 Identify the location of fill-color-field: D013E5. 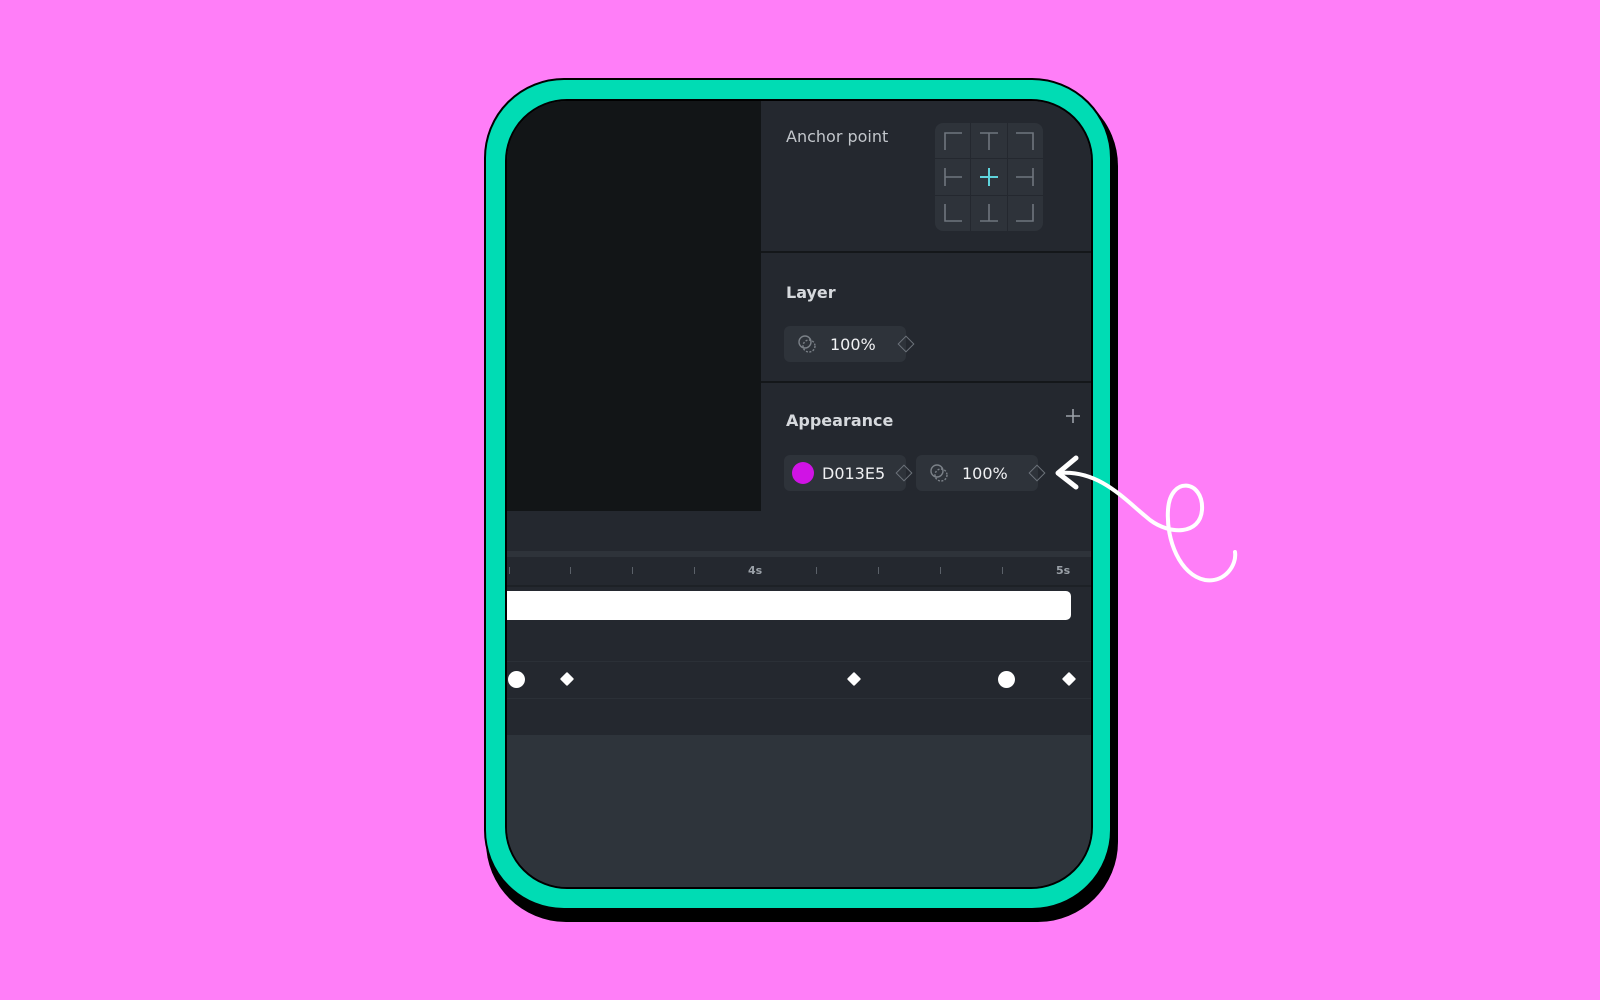
(845, 473).